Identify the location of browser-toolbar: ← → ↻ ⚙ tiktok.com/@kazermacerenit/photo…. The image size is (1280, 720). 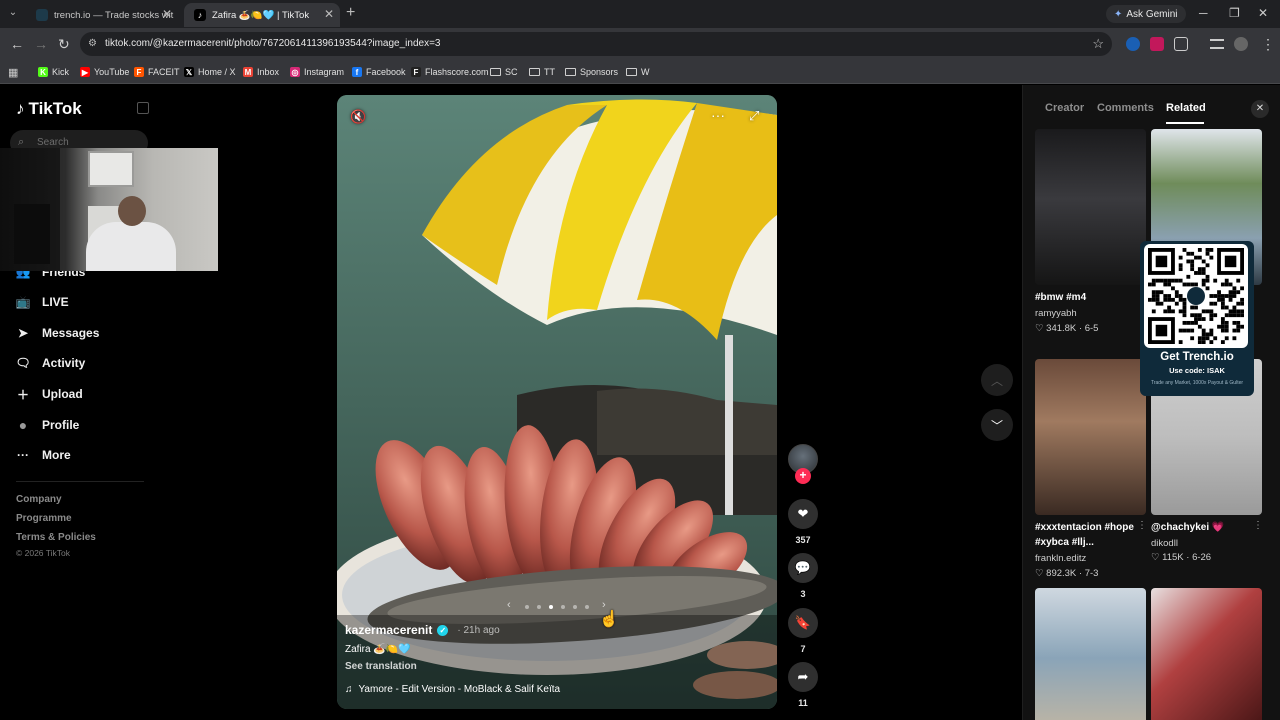
(640, 44).